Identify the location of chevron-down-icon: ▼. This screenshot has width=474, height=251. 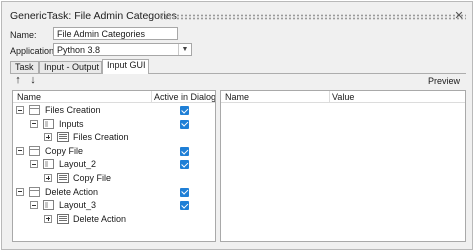
(184, 49).